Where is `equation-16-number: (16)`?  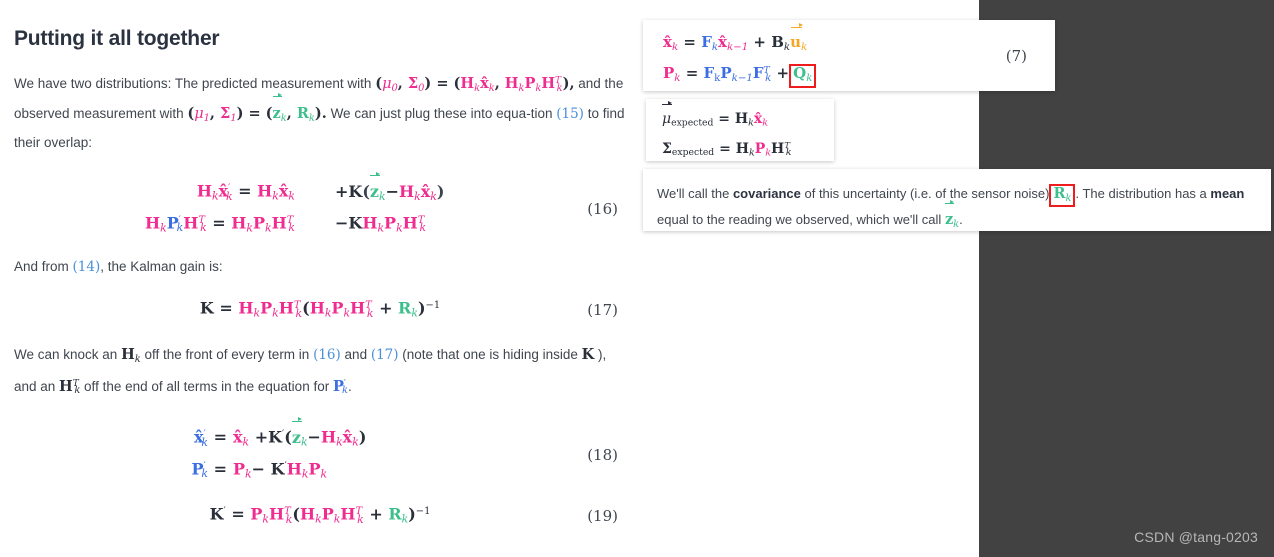 equation-16-number: (16) is located at coordinates (602, 208).